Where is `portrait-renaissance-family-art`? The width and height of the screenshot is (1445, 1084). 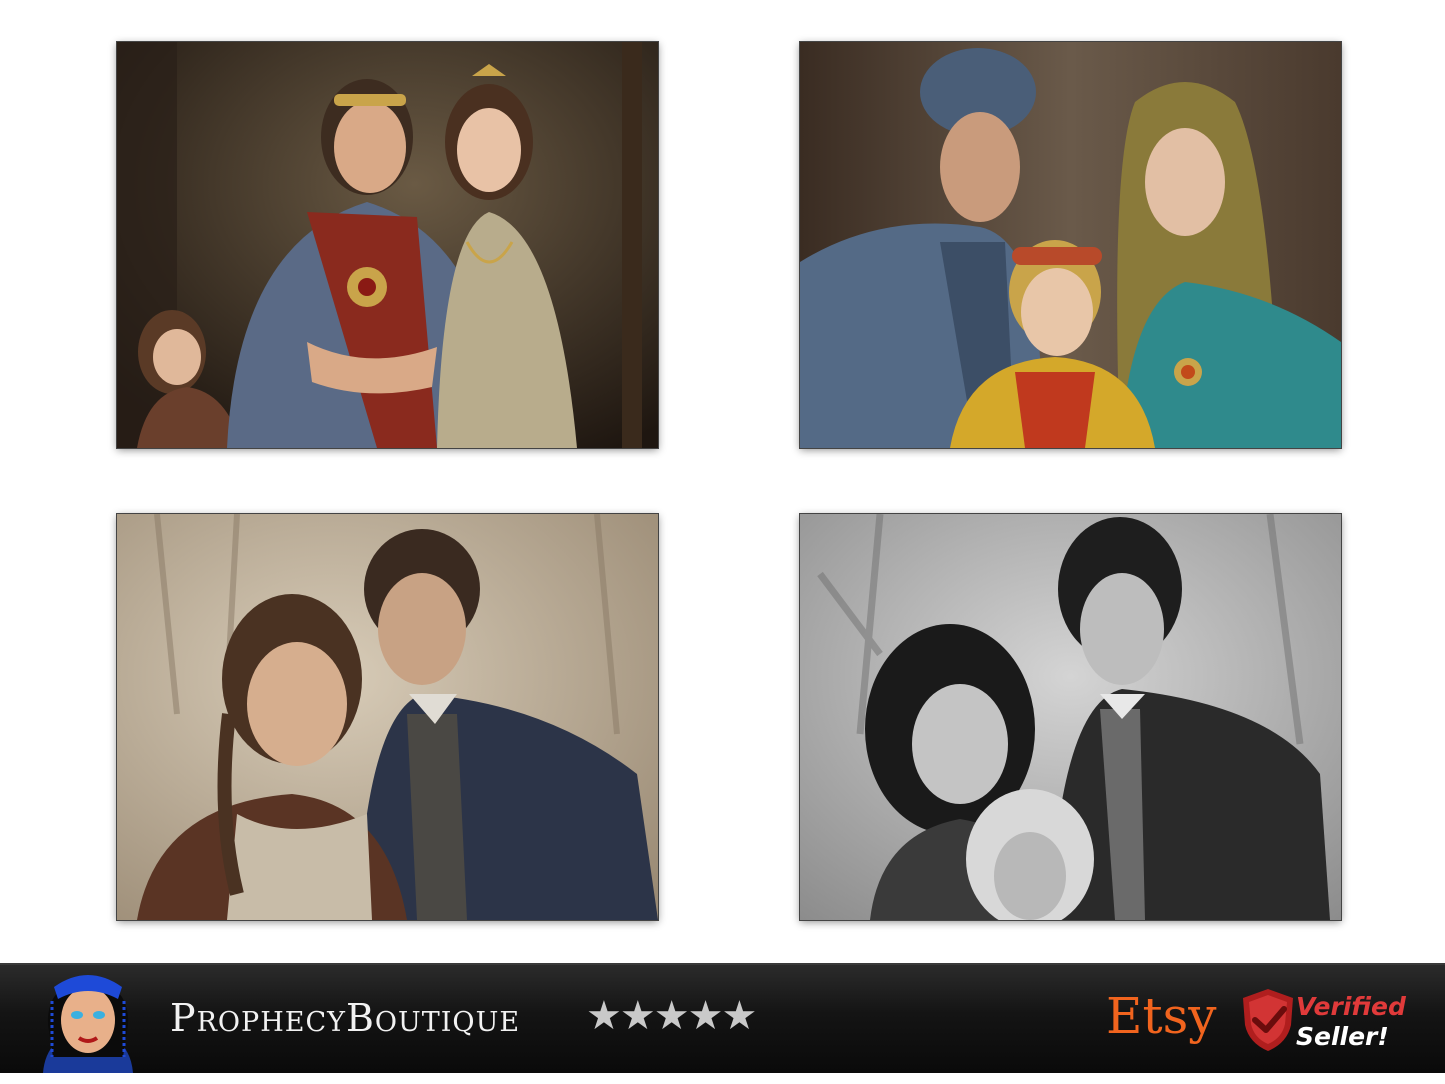
portrait-renaissance-family-art is located at coordinates (1070, 245).